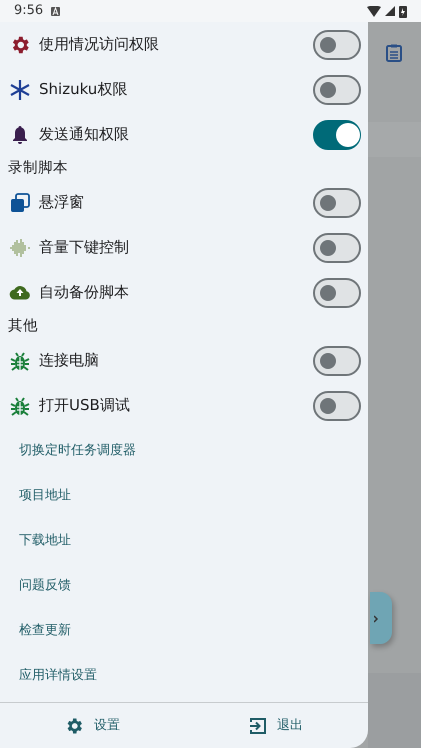 The height and width of the screenshot is (748, 421). I want to click on setting-label: 发送通知权限, so click(84, 135).